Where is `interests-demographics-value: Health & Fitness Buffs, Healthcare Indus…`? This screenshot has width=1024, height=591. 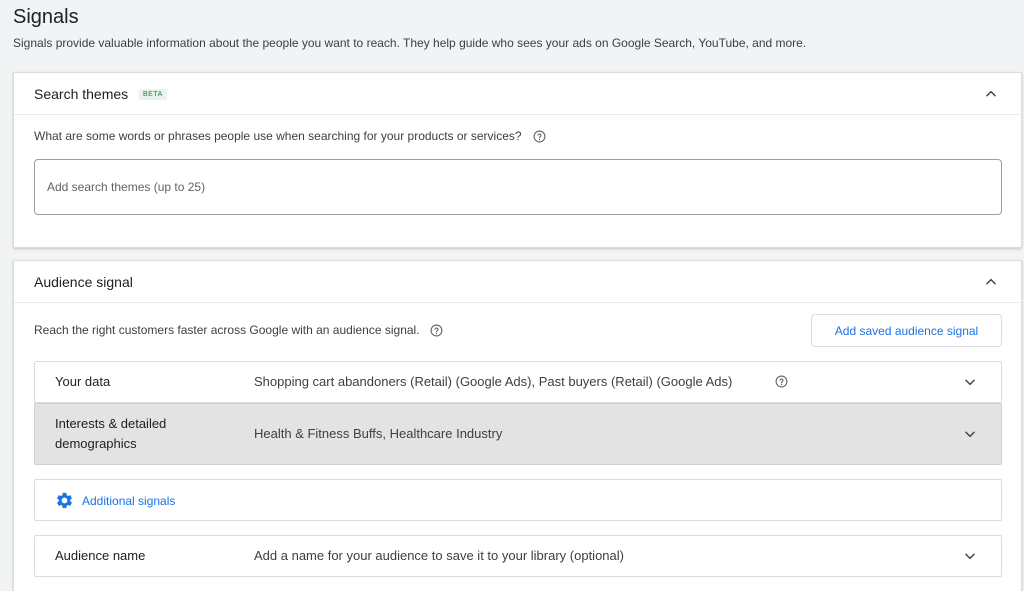
interests-demographics-value: Health & Fitness Buffs, Healthcare Indus… is located at coordinates (378, 433).